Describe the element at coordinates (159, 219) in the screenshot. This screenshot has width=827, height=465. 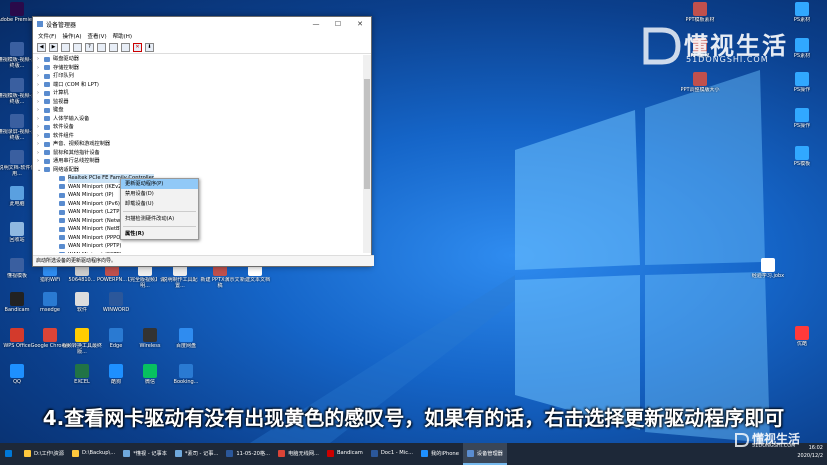
I see `context-menu-item: 扫描检测硬件改动(A)` at that location.